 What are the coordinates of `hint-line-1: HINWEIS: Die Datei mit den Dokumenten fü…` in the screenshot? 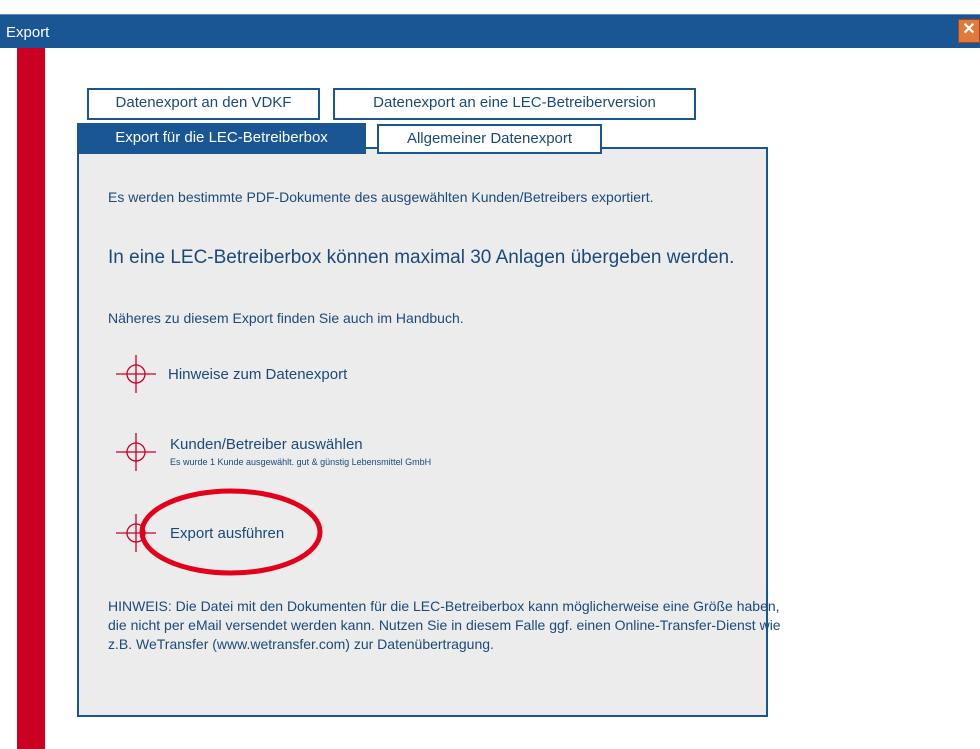 It's located at (444, 606).